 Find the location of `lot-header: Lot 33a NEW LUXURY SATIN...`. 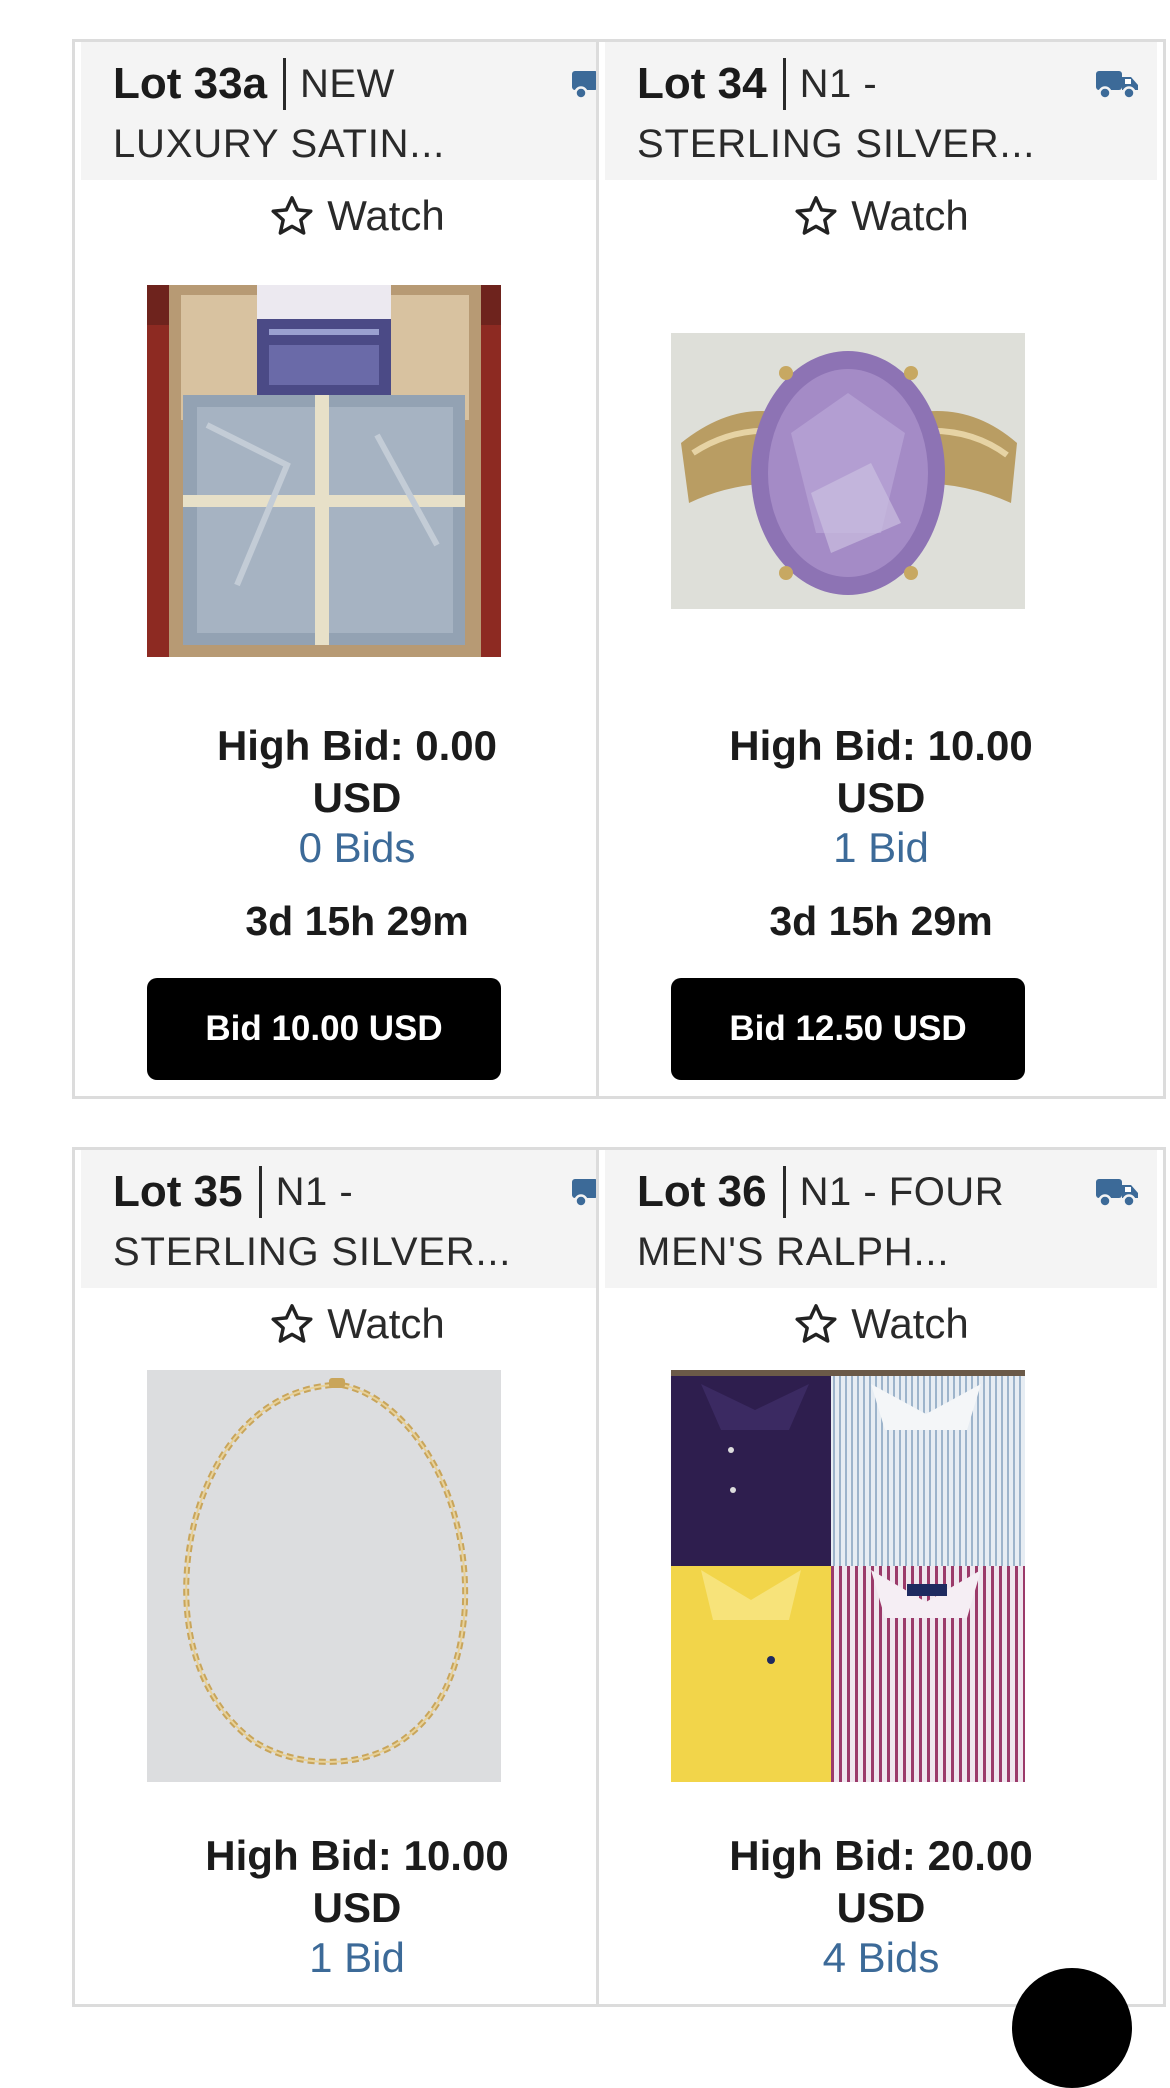

lot-header: Lot 33a NEW LUXURY SATIN... is located at coordinates (357, 111).